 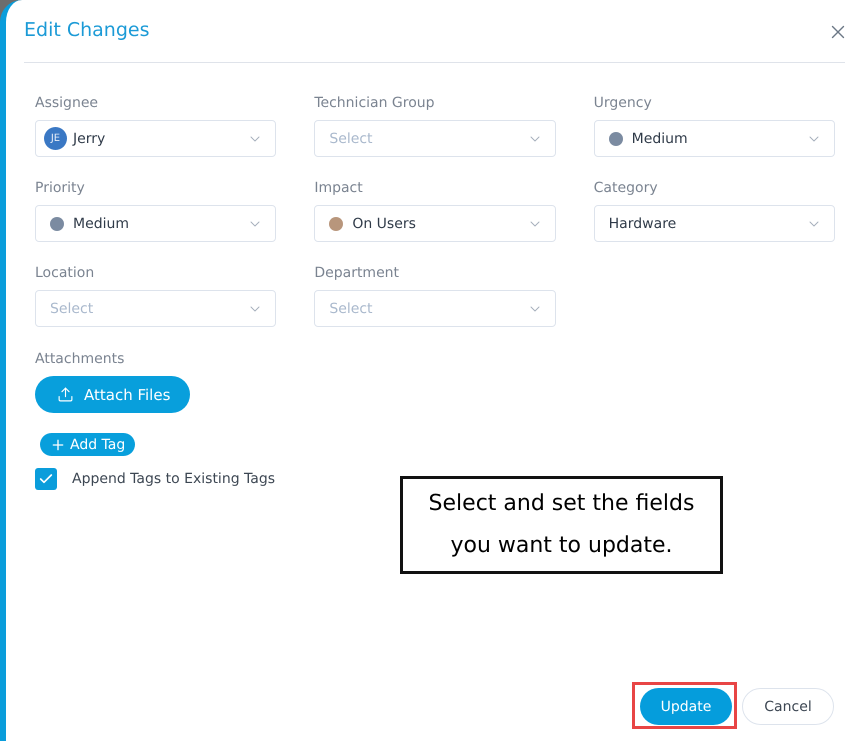 I want to click on dropdown-field: Hardware, so click(x=714, y=223).